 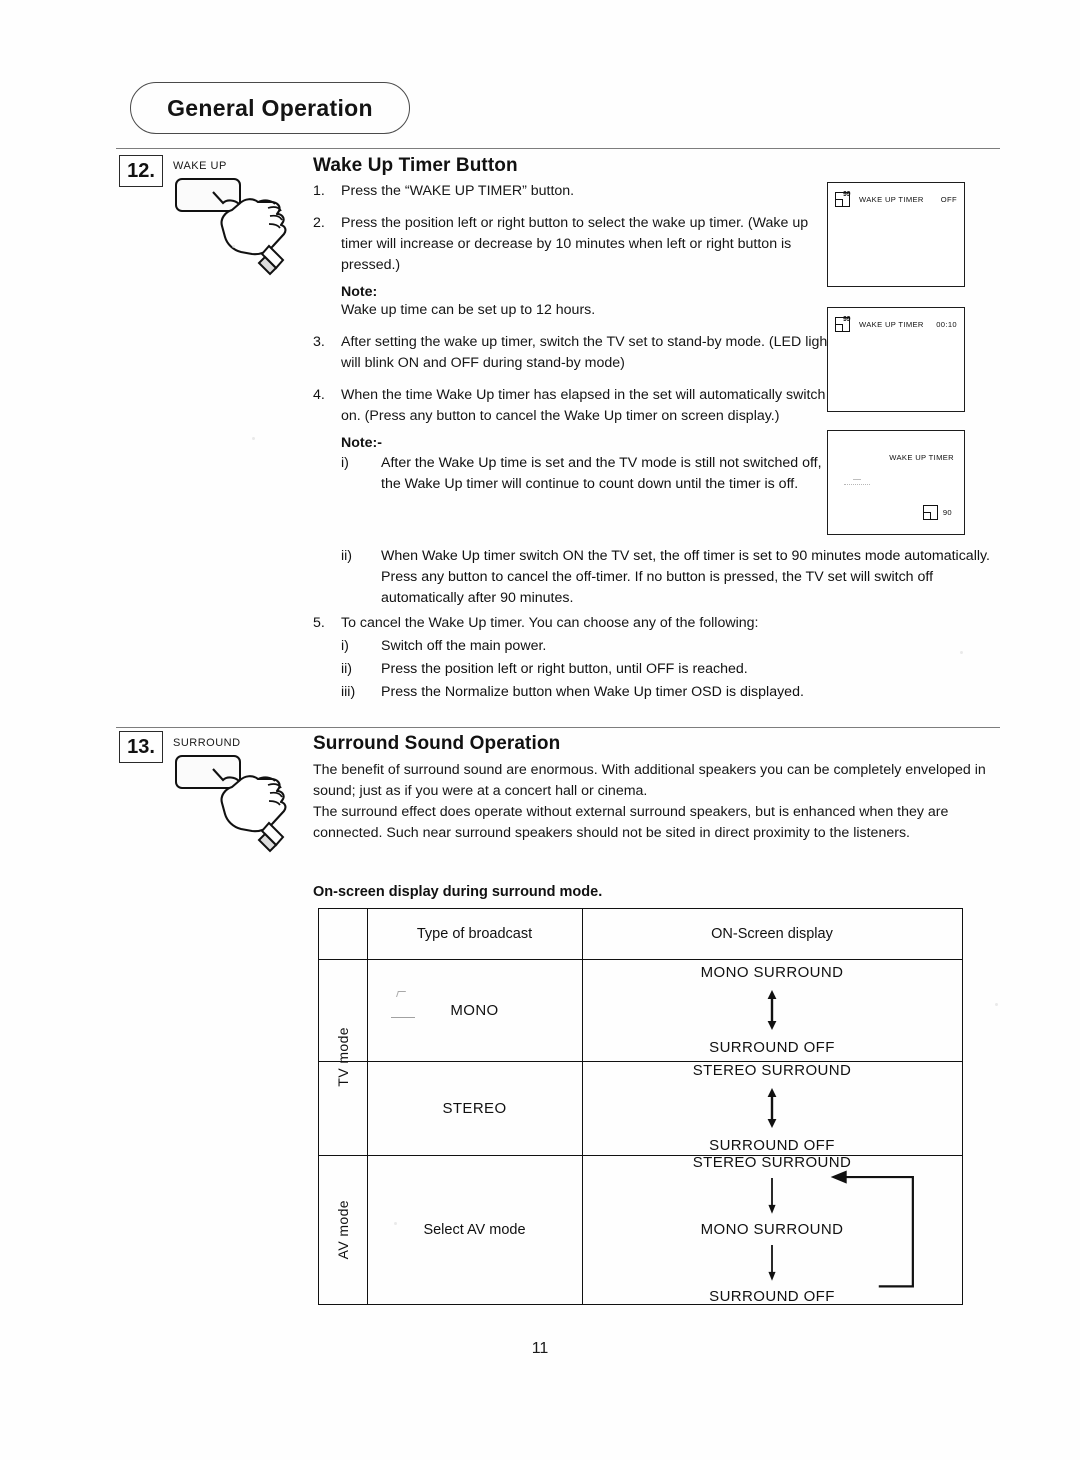 I want to click on page-title: General Operation, so click(x=270, y=107).